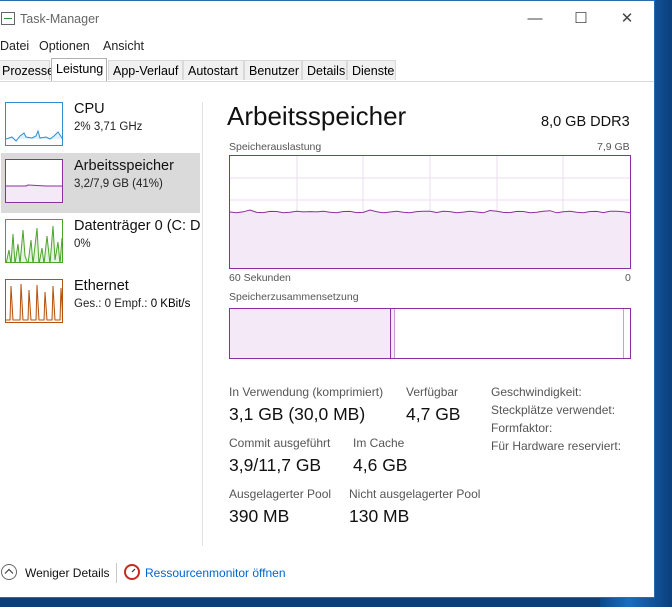 This screenshot has height=607, width=672. What do you see at coordinates (27, 70) in the screenshot?
I see `tab-prozesse: Prozesse` at bounding box center [27, 70].